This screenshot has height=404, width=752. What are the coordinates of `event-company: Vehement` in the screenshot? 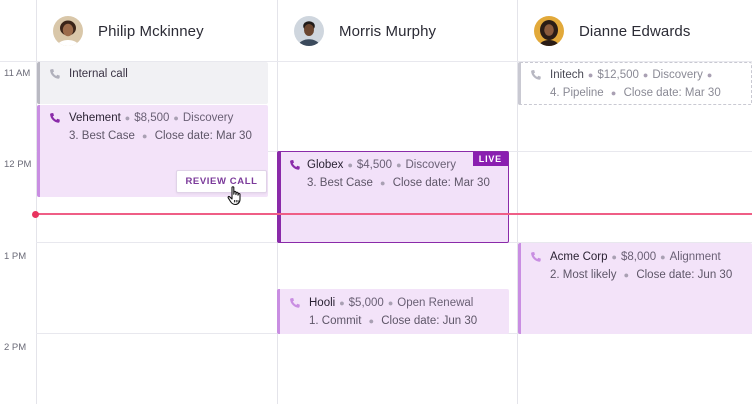 It's located at (95, 118).